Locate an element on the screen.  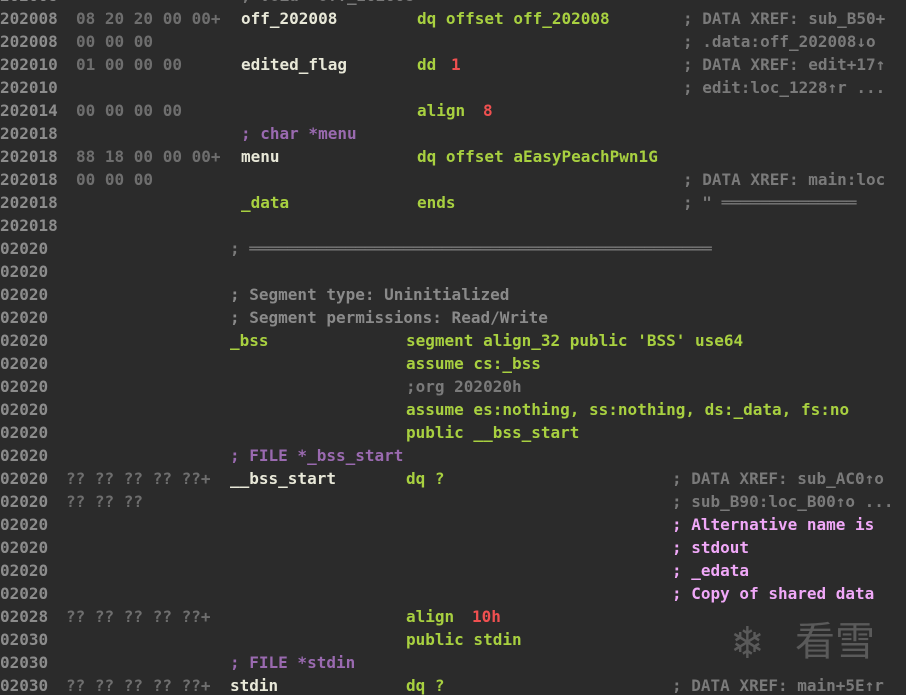
hex-bytes: 00 00 00 00 is located at coordinates (129, 110).